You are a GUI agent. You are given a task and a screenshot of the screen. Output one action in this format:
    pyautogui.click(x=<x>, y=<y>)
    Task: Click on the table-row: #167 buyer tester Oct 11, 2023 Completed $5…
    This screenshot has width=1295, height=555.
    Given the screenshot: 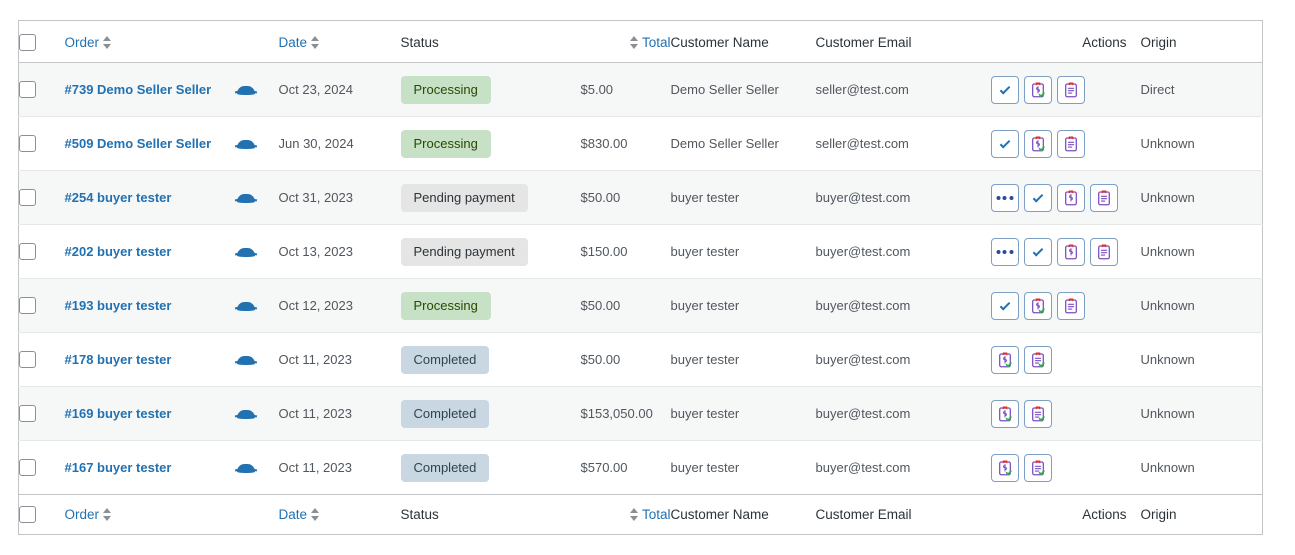 What is the action you would take?
    pyautogui.click(x=640, y=467)
    